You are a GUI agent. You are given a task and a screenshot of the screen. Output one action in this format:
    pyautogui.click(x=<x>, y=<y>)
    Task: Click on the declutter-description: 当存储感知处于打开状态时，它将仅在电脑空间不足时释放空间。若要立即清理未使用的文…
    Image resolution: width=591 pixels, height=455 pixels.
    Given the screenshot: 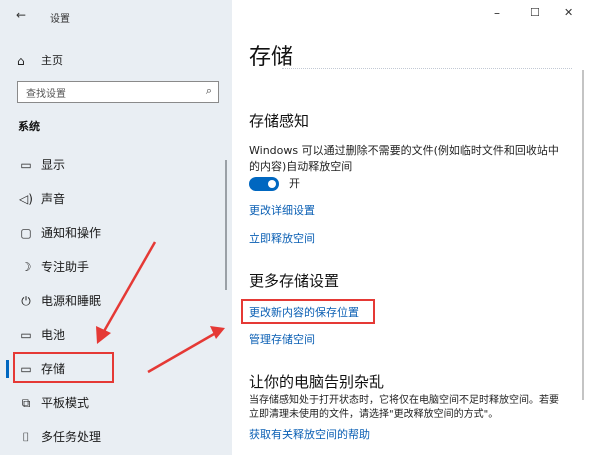 What is the action you would take?
    pyautogui.click(x=404, y=407)
    